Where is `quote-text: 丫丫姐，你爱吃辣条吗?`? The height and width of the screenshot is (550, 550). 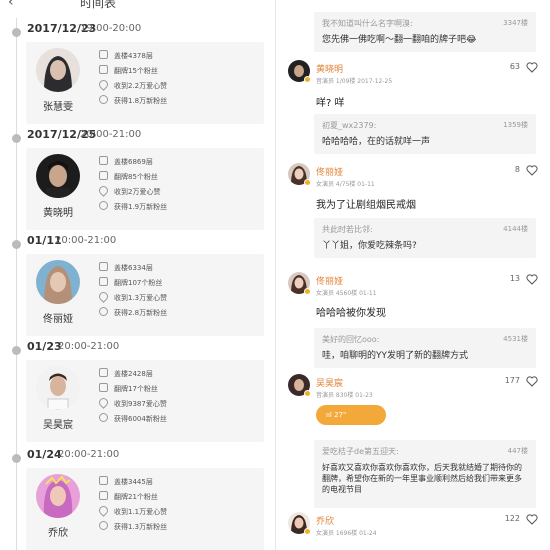
quote-text: 丫丫姐，你爱吃辣条吗? is located at coordinates (369, 246).